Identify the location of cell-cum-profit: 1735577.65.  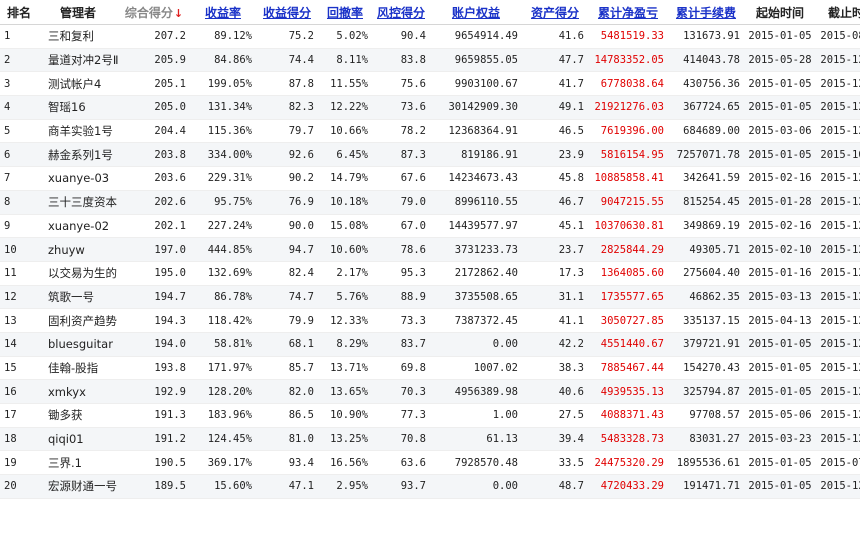
(628, 297).